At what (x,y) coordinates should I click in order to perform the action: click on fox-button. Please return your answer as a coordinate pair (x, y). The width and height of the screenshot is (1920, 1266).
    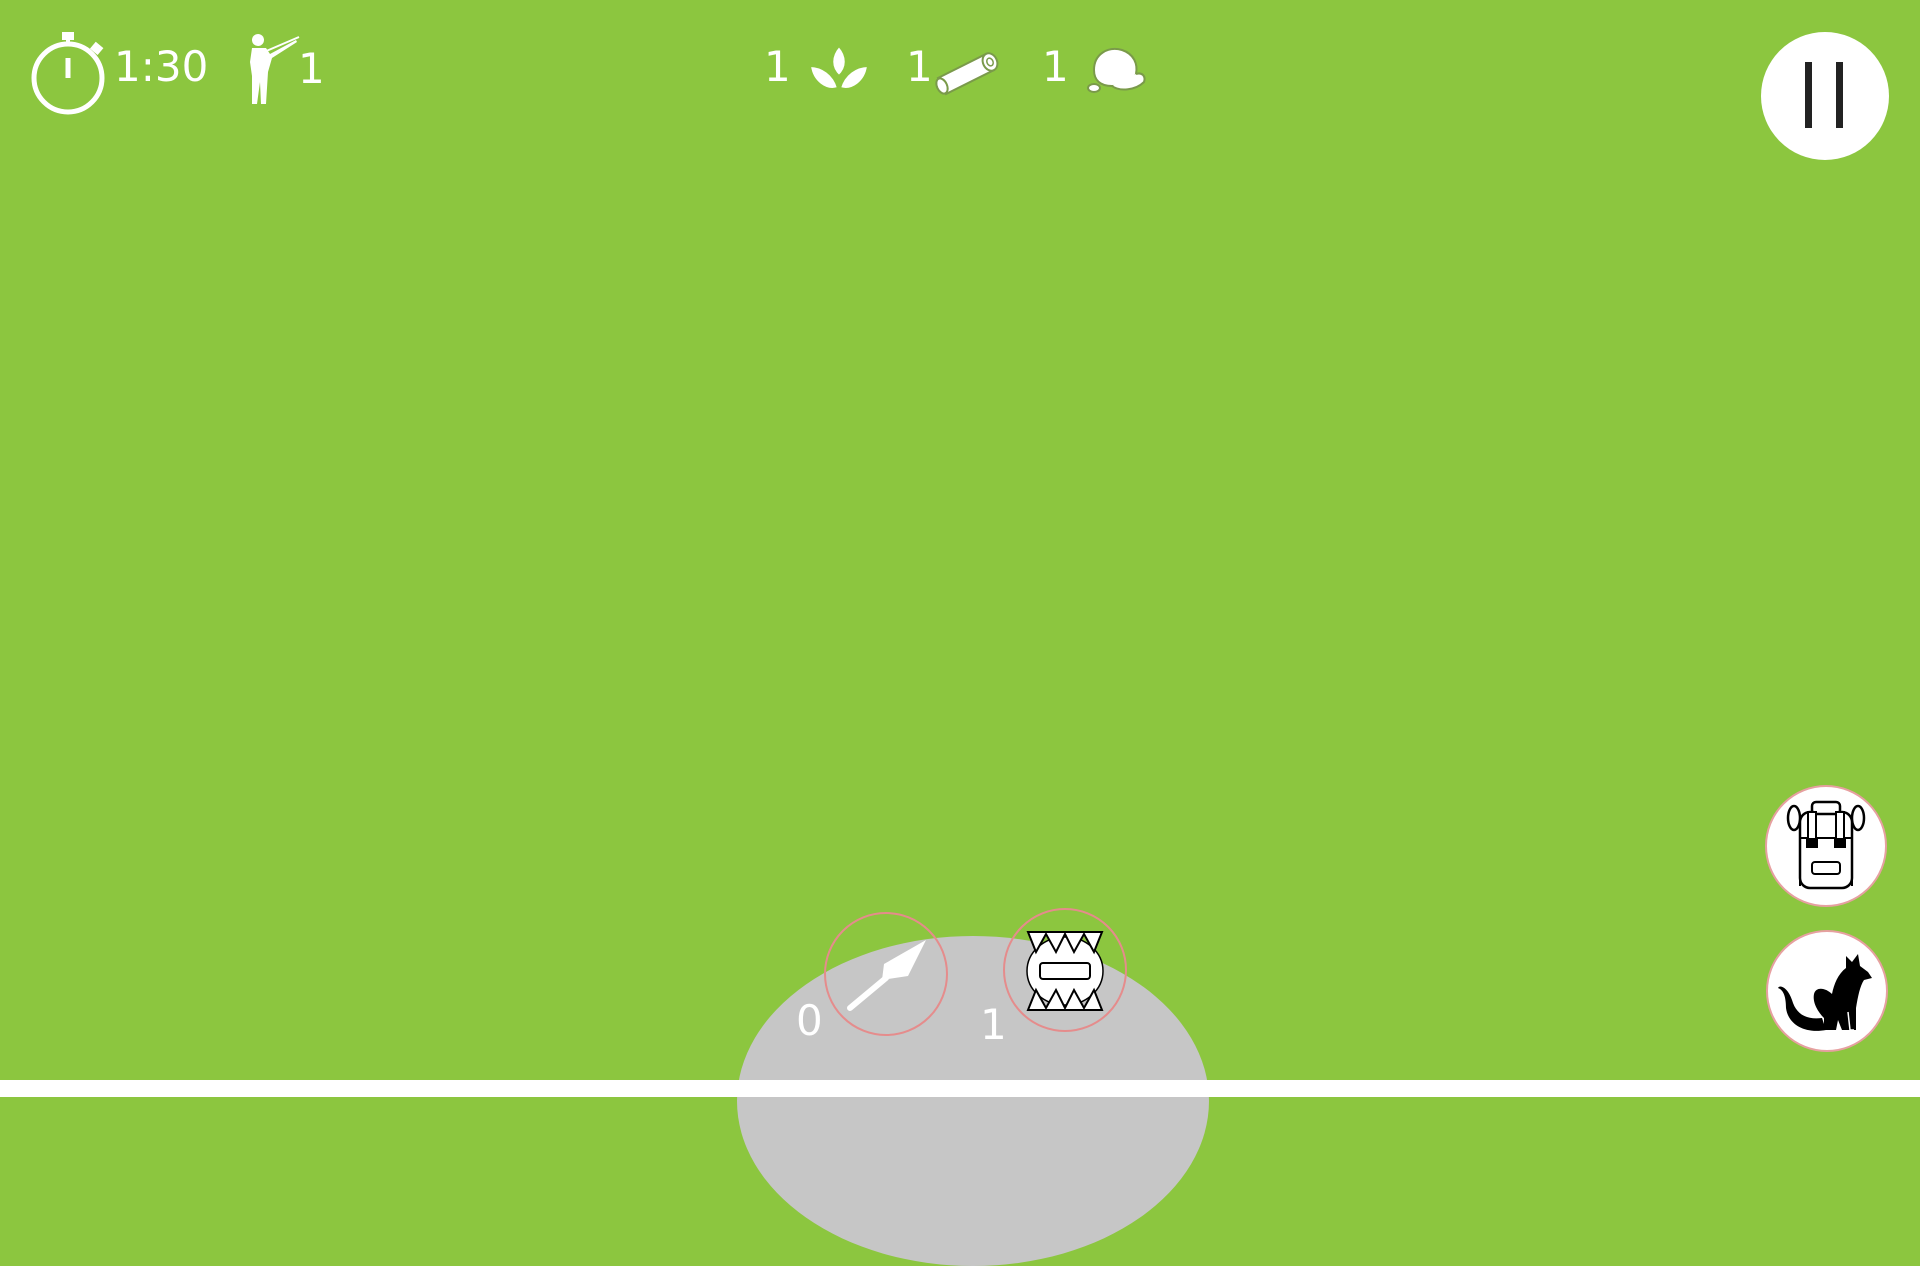
    Looking at the image, I should click on (1827, 991).